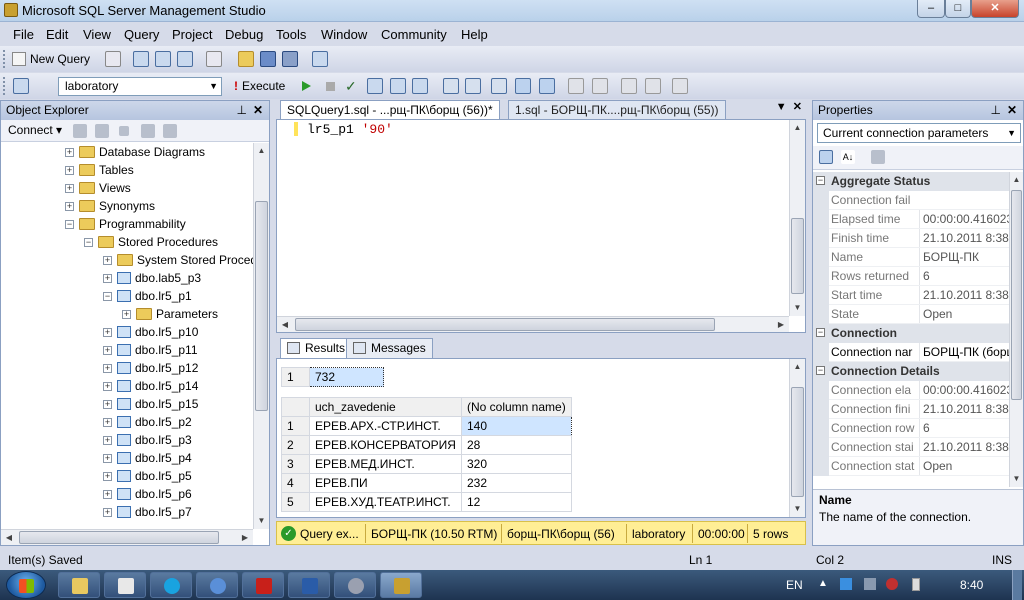 The image size is (1024, 600). Describe the element at coordinates (870, 584) in the screenshot. I see `network-icon` at that location.